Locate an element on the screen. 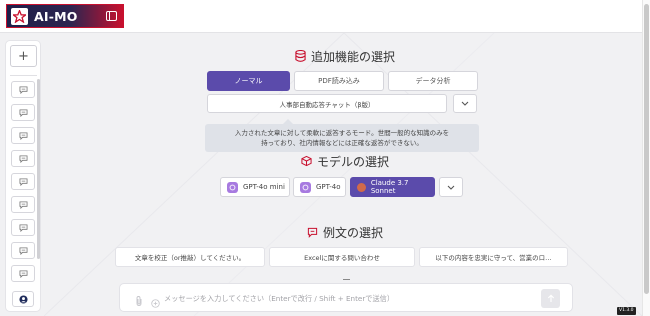 Image resolution: width=650 pixels, height=316 pixels. model-label: Claude 3.7 Sonnet is located at coordinates (389, 187).